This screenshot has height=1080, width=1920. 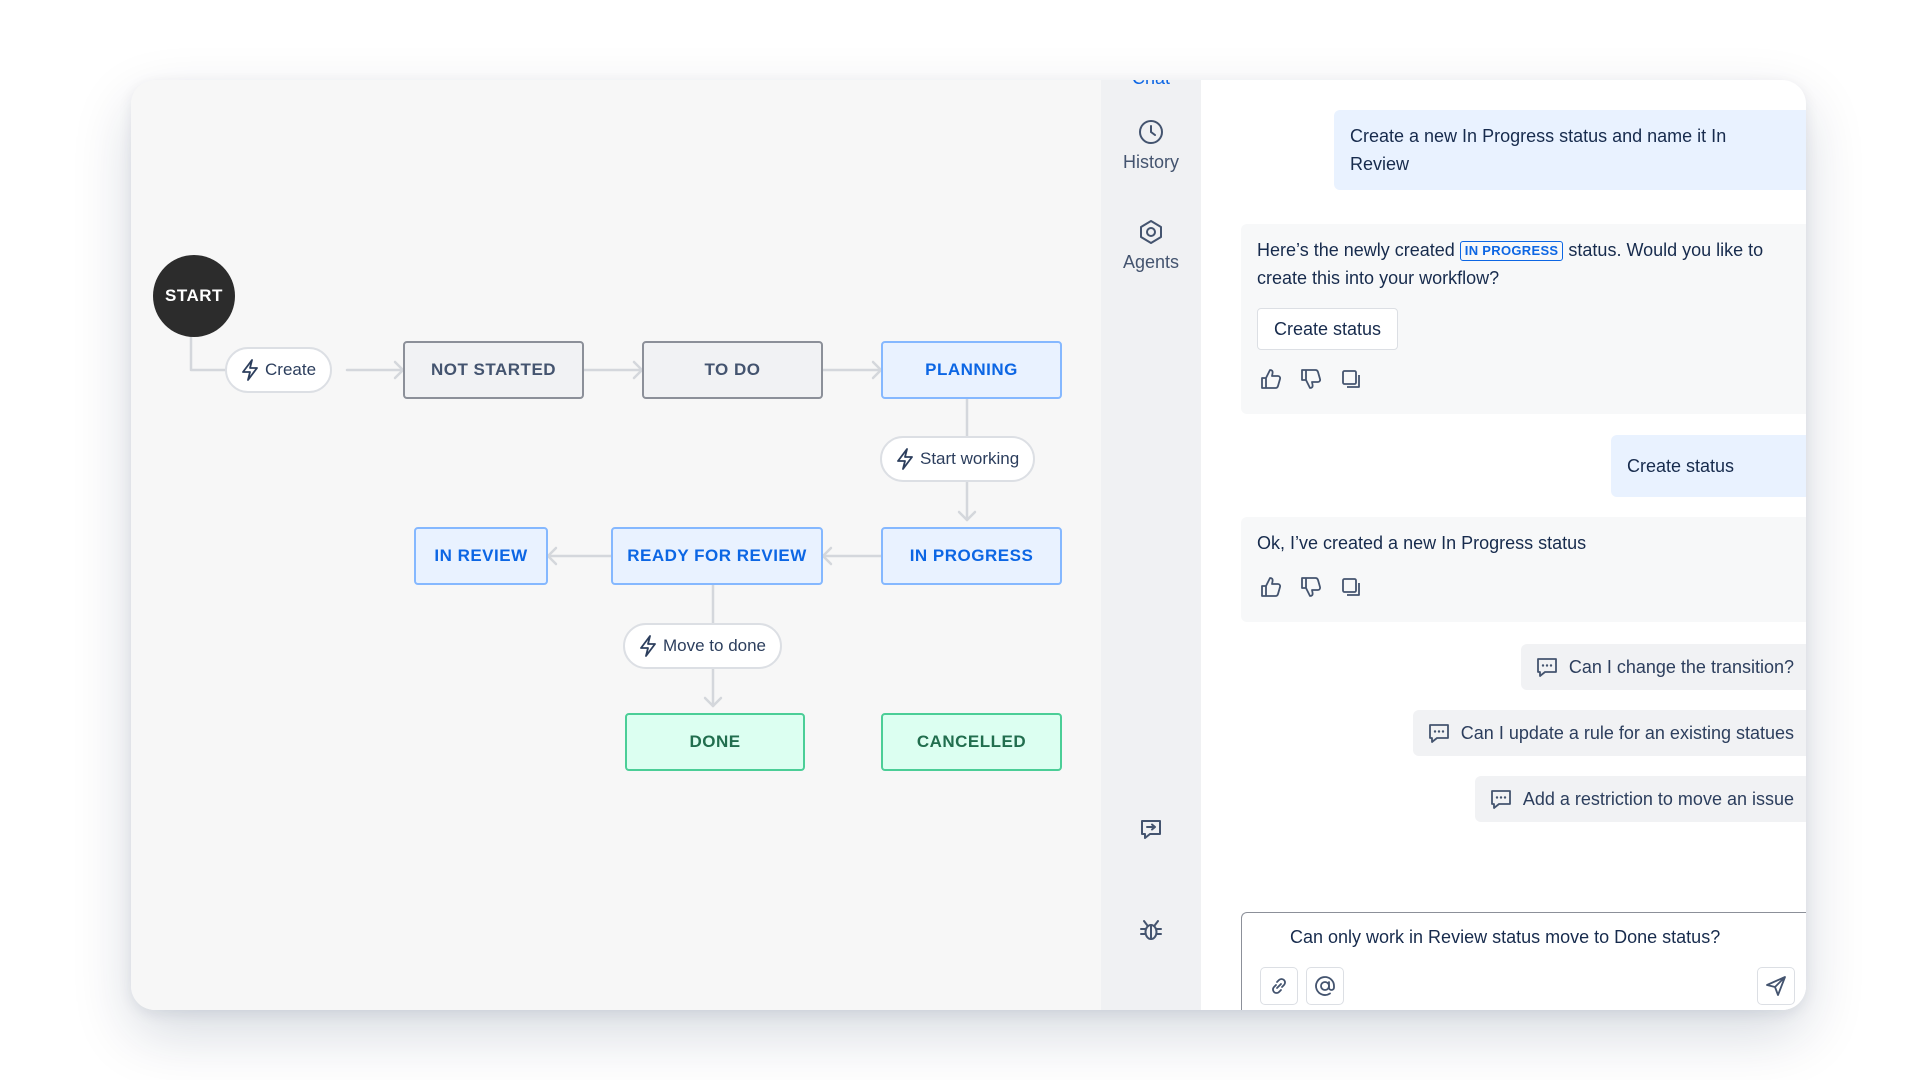 What do you see at coordinates (1151, 930) in the screenshot?
I see `bug-icon` at bounding box center [1151, 930].